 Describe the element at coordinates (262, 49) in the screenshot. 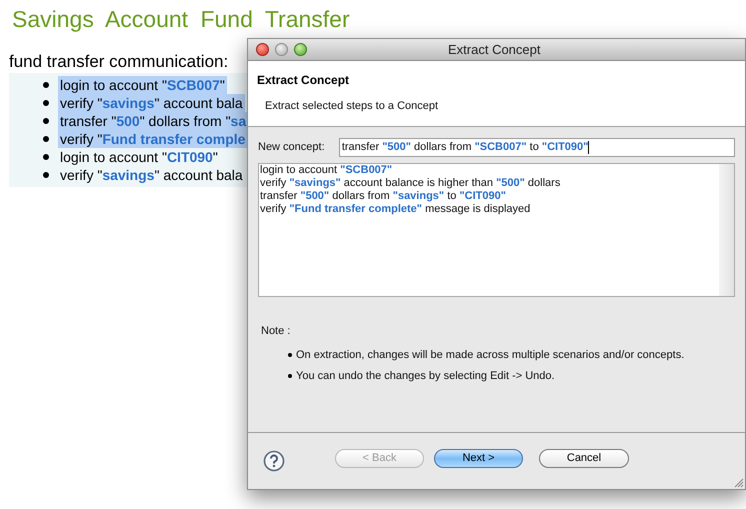

I see `close-button` at that location.